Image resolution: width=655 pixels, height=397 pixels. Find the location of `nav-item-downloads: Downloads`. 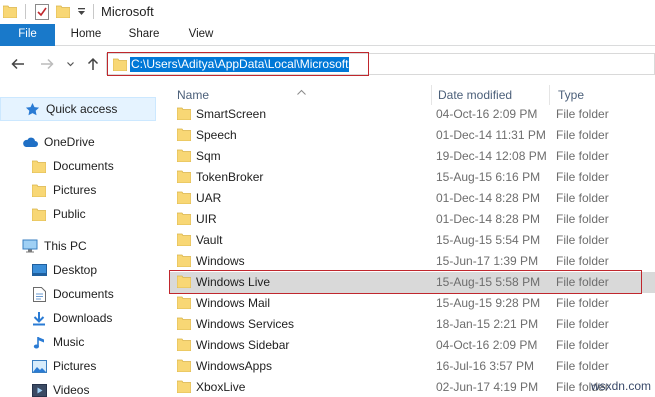

nav-item-downloads: Downloads is located at coordinates (71, 318).